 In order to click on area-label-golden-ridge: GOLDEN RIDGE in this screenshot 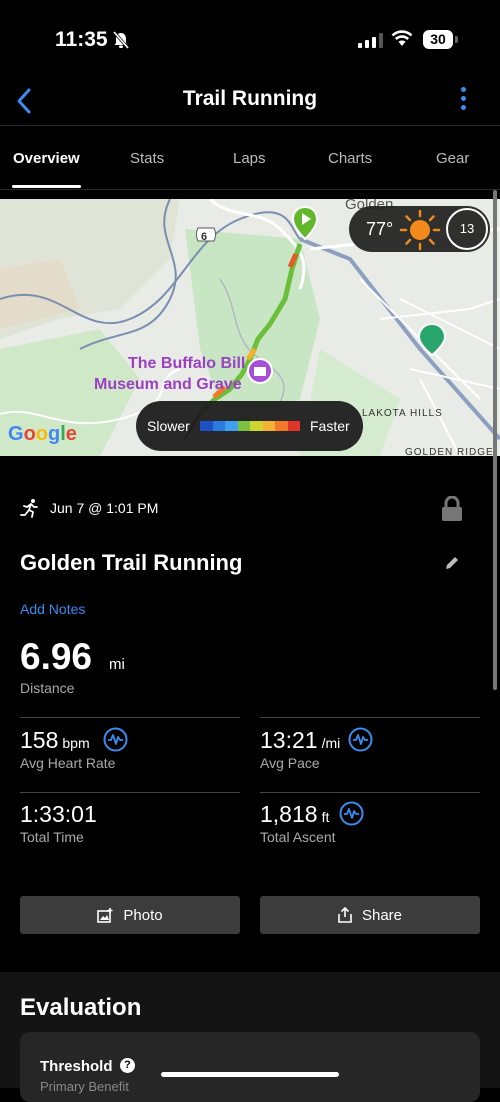, I will do `click(449, 451)`.